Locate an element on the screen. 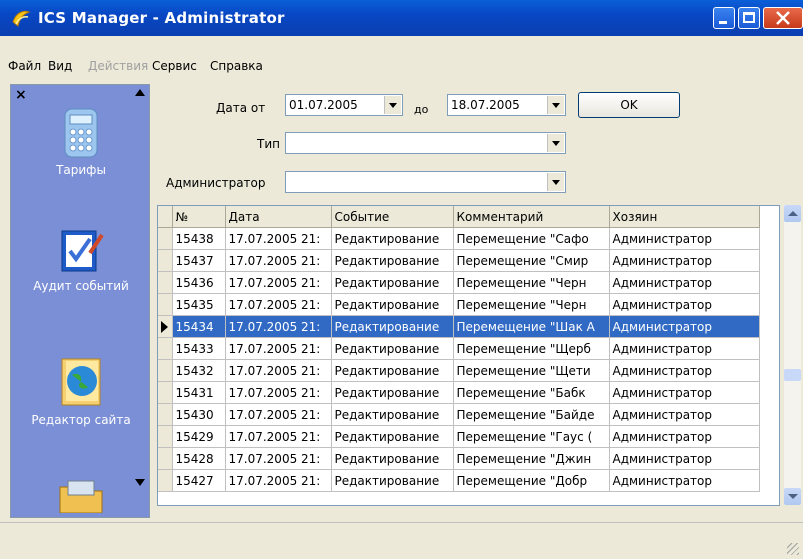 Image resolution: width=803 pixels, height=559 pixels. menu-view: Вид is located at coordinates (60, 66).